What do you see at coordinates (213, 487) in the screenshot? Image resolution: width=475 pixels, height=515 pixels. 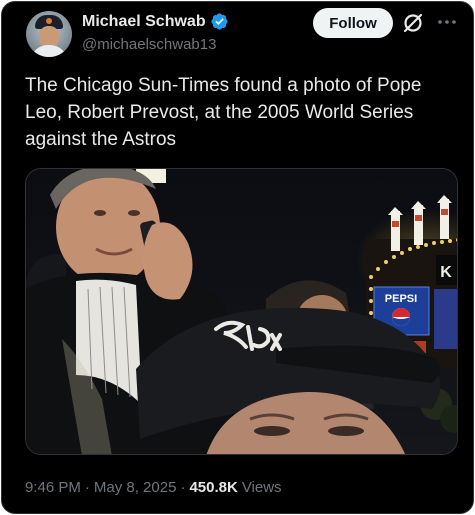 I see `views-count: 450.8K` at bounding box center [213, 487].